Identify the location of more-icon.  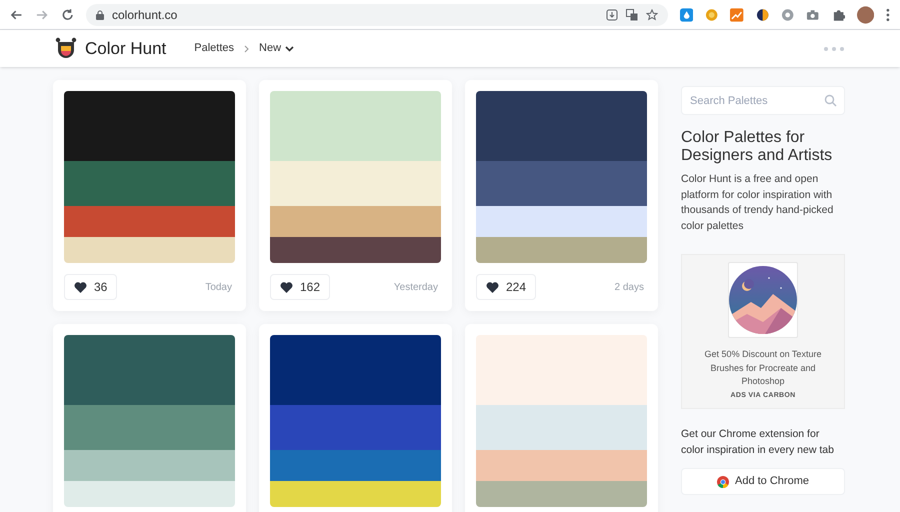
(834, 48).